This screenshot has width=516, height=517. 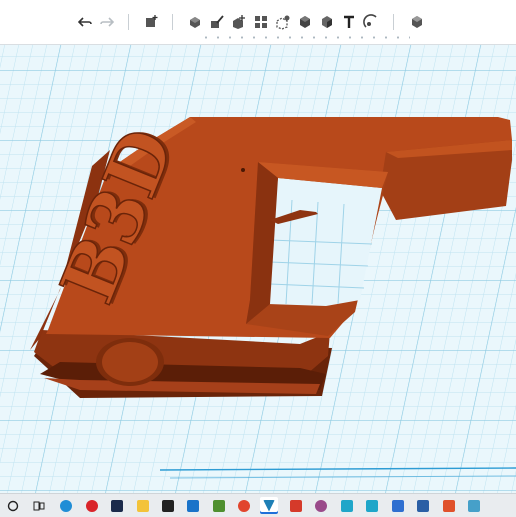 I want to click on box-app-icon, so click(x=398, y=505).